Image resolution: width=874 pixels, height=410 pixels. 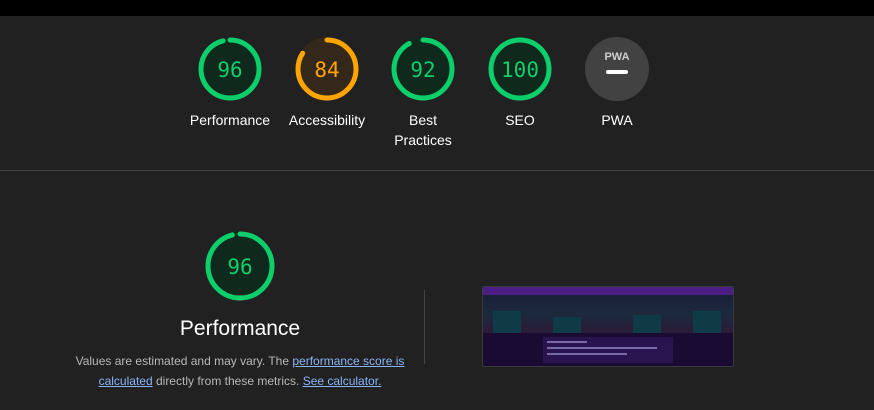 I want to click on gauge-seo-score: 100, so click(x=520, y=70).